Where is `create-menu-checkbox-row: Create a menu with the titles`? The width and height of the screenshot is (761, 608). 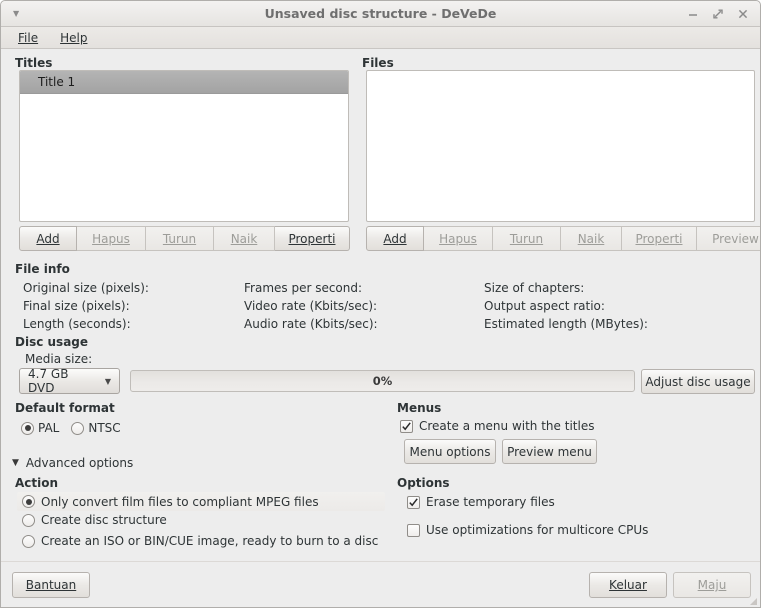
create-menu-checkbox-row: Create a menu with the titles is located at coordinates (497, 426).